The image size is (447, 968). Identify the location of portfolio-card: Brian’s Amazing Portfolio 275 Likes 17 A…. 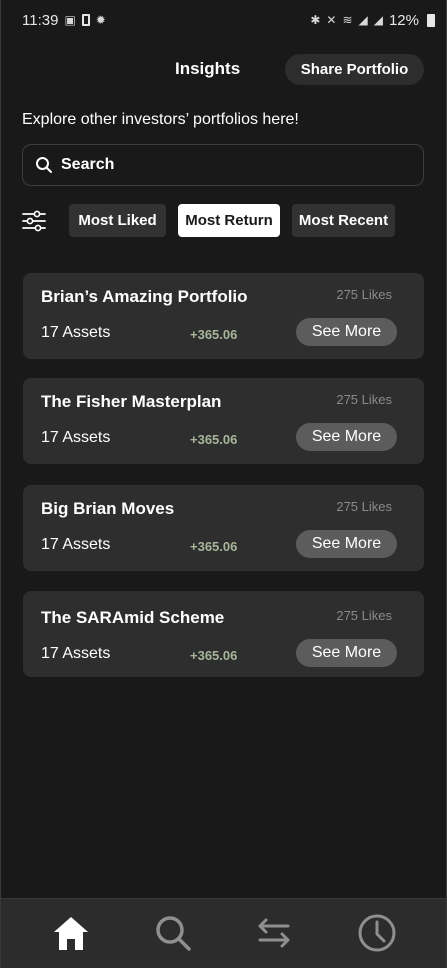
(223, 316).